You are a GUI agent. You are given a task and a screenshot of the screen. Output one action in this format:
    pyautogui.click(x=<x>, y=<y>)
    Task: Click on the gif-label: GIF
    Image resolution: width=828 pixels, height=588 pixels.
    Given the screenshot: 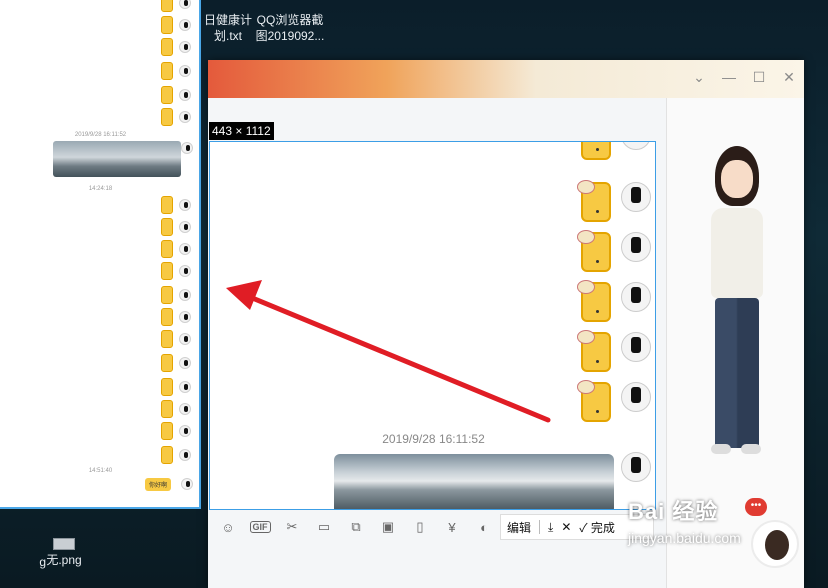 What is the action you would take?
    pyautogui.click(x=260, y=527)
    